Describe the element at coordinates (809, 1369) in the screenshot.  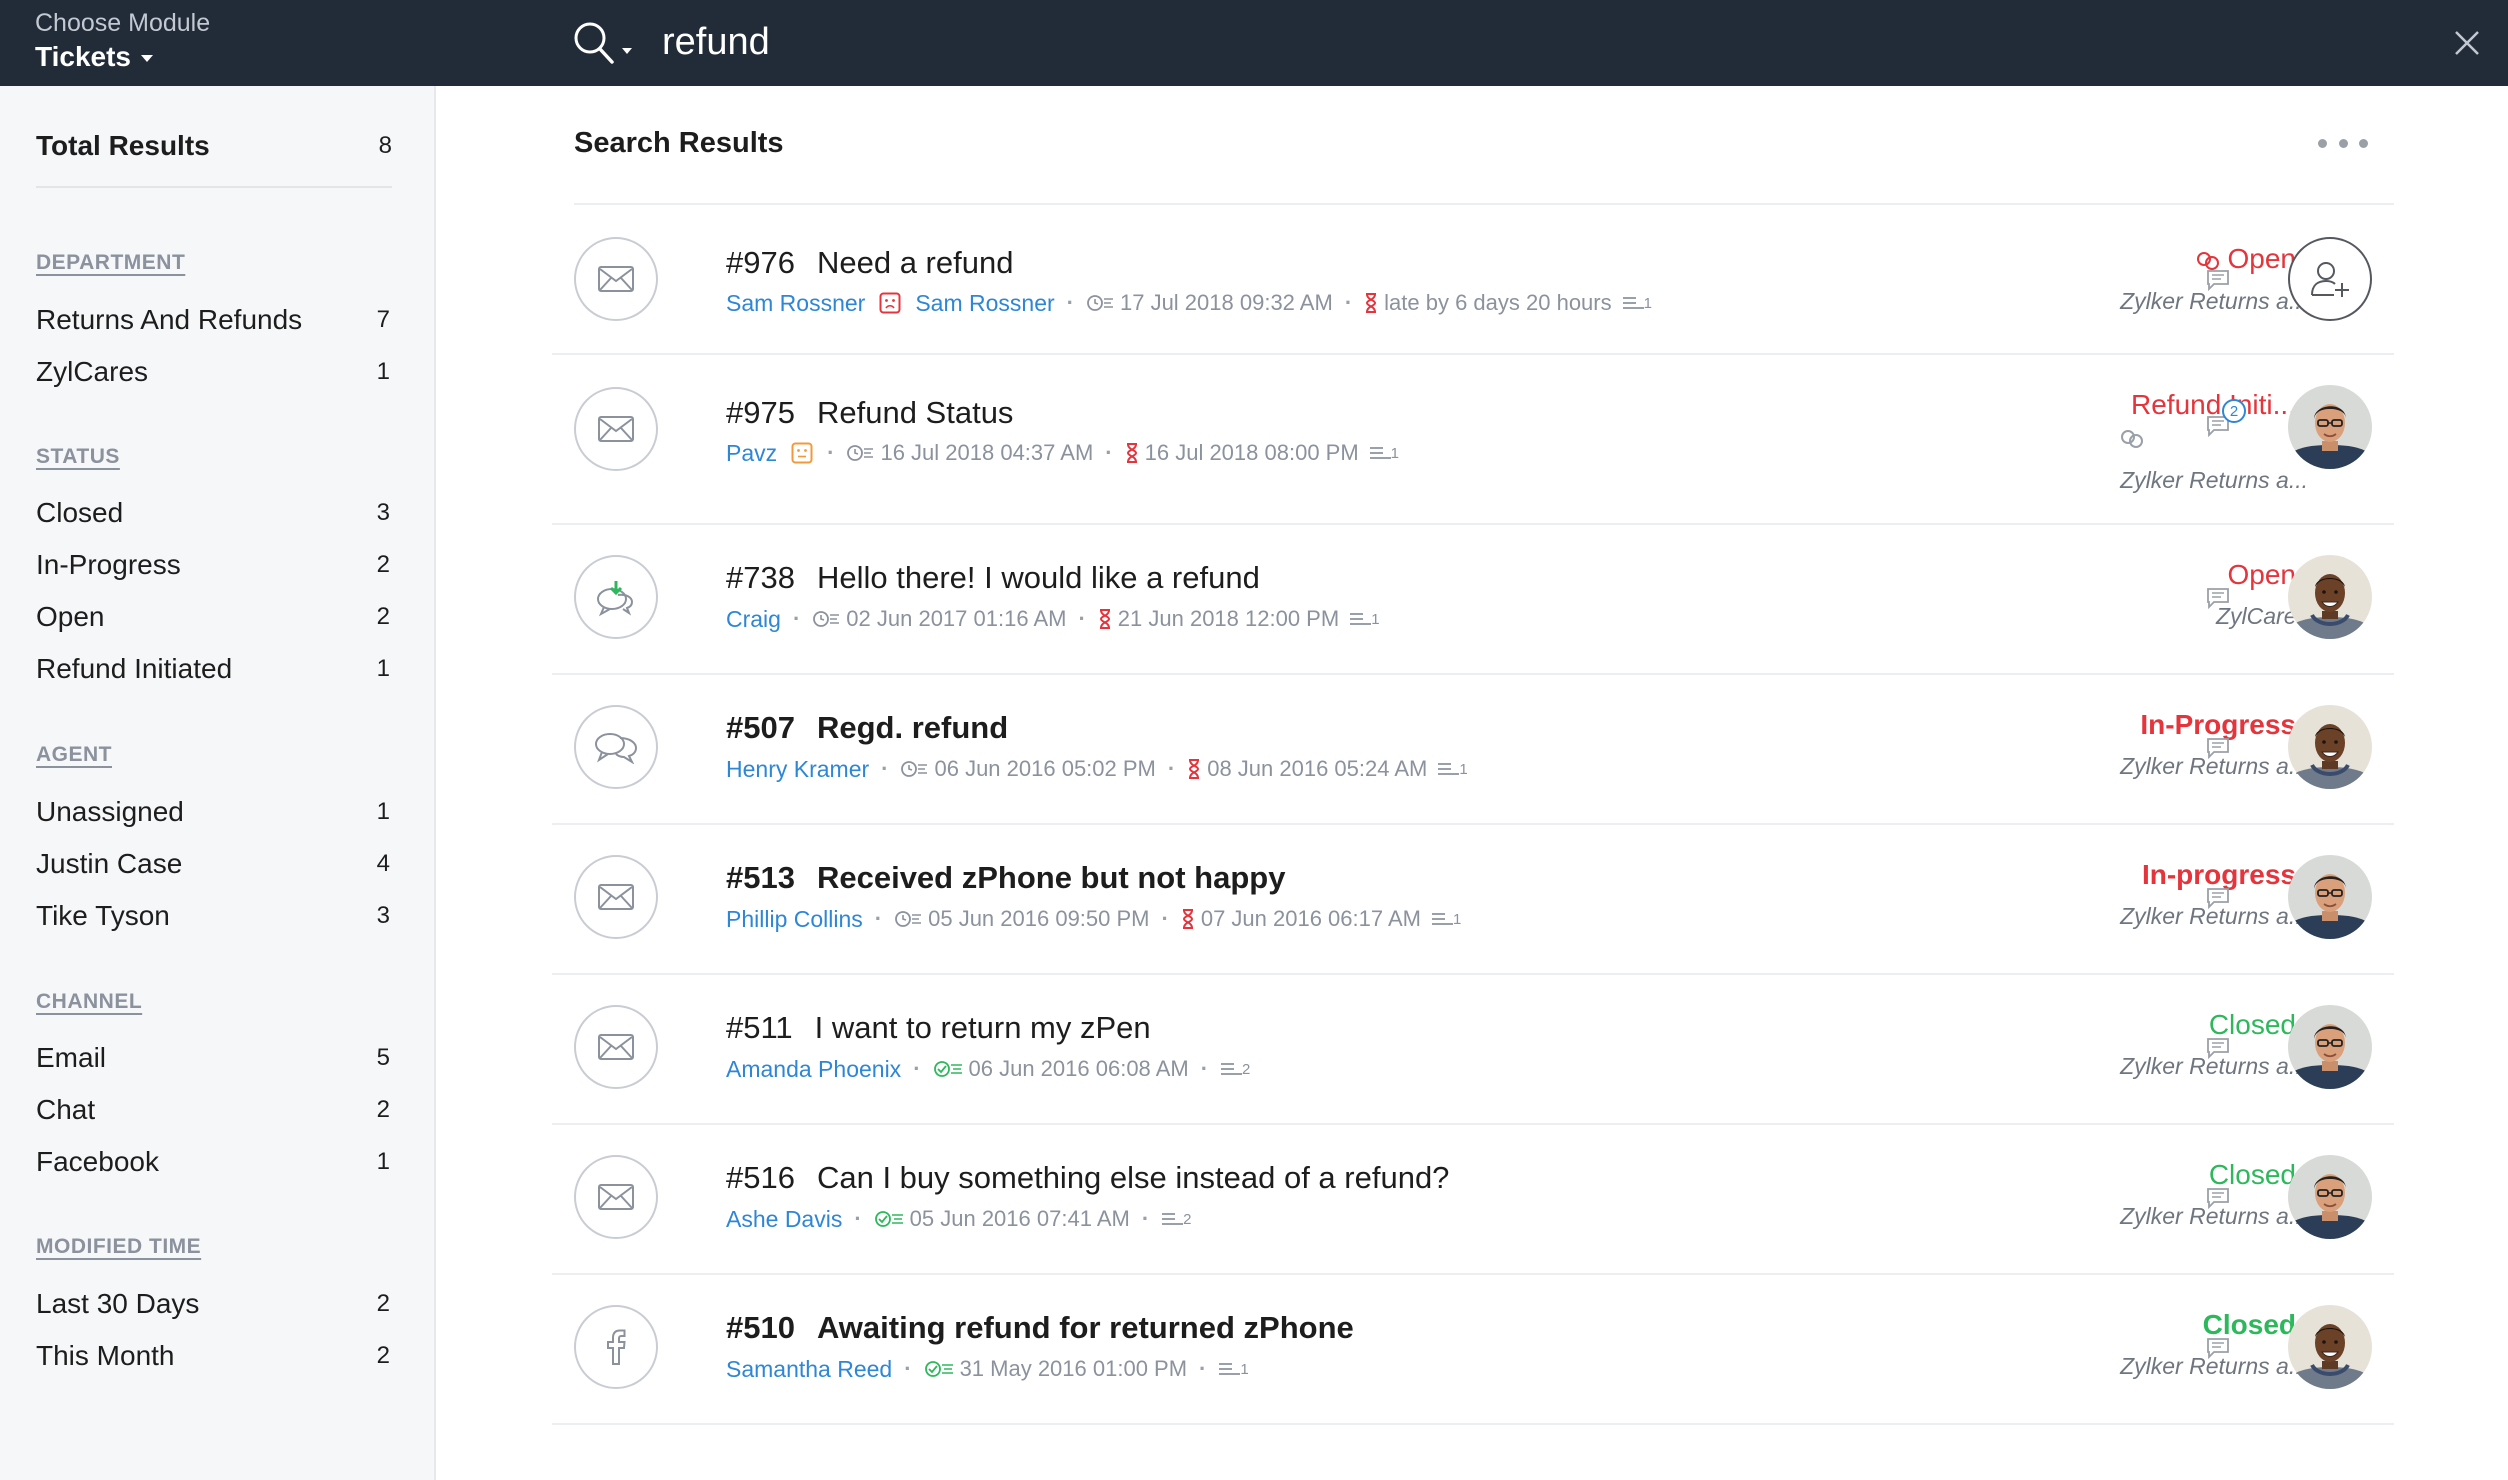
I see `ticket-contact: Samantha Reed` at that location.